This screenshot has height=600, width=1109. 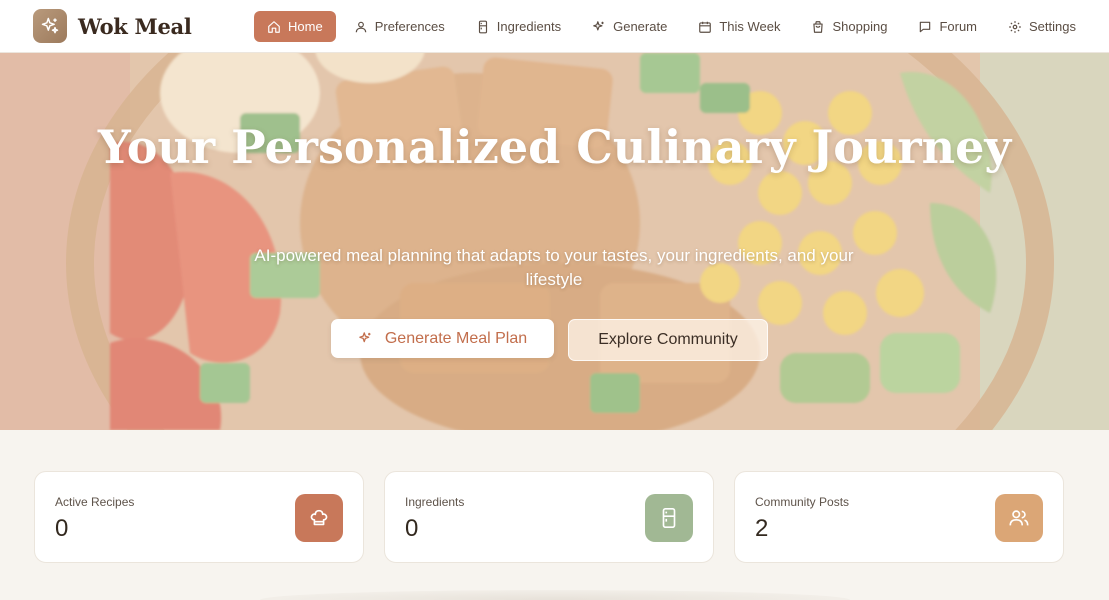 I want to click on nav-item-shopping: Shopping, so click(x=849, y=26).